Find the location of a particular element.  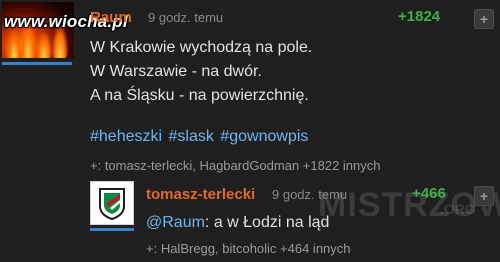

reply-text: : a w Łodzi na ląd is located at coordinates (267, 222).